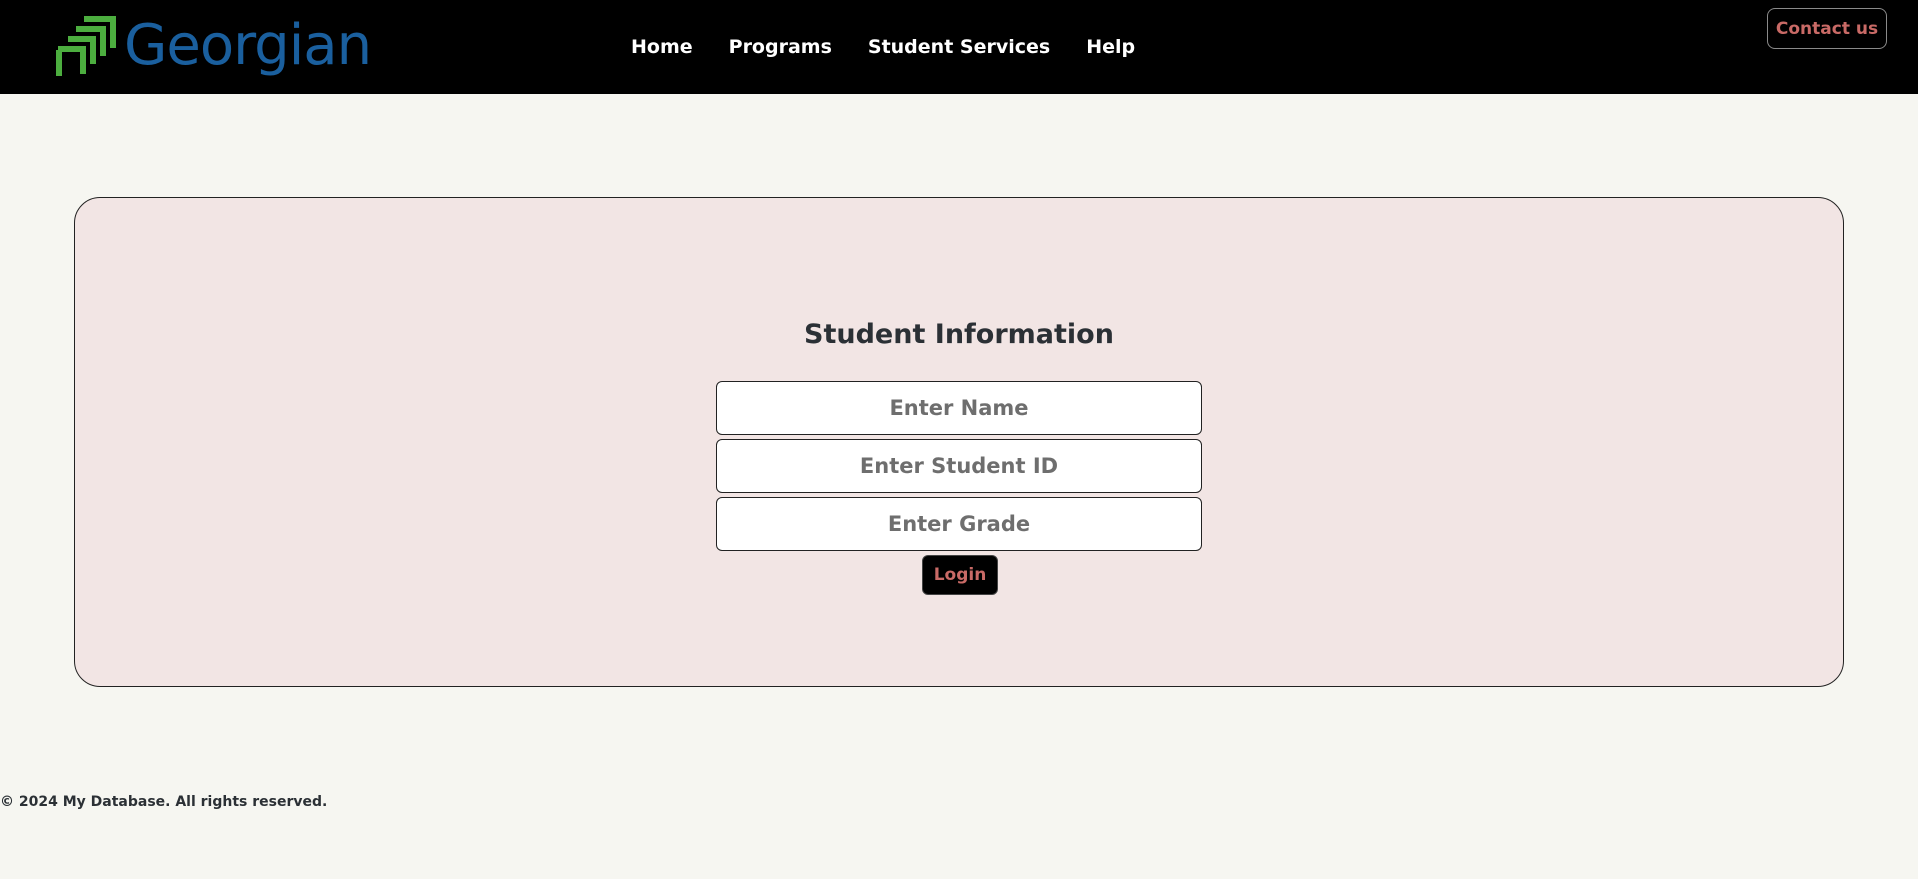 Image resolution: width=1918 pixels, height=879 pixels. Describe the element at coordinates (1110, 47) in the screenshot. I see `nav-help: Help` at that location.